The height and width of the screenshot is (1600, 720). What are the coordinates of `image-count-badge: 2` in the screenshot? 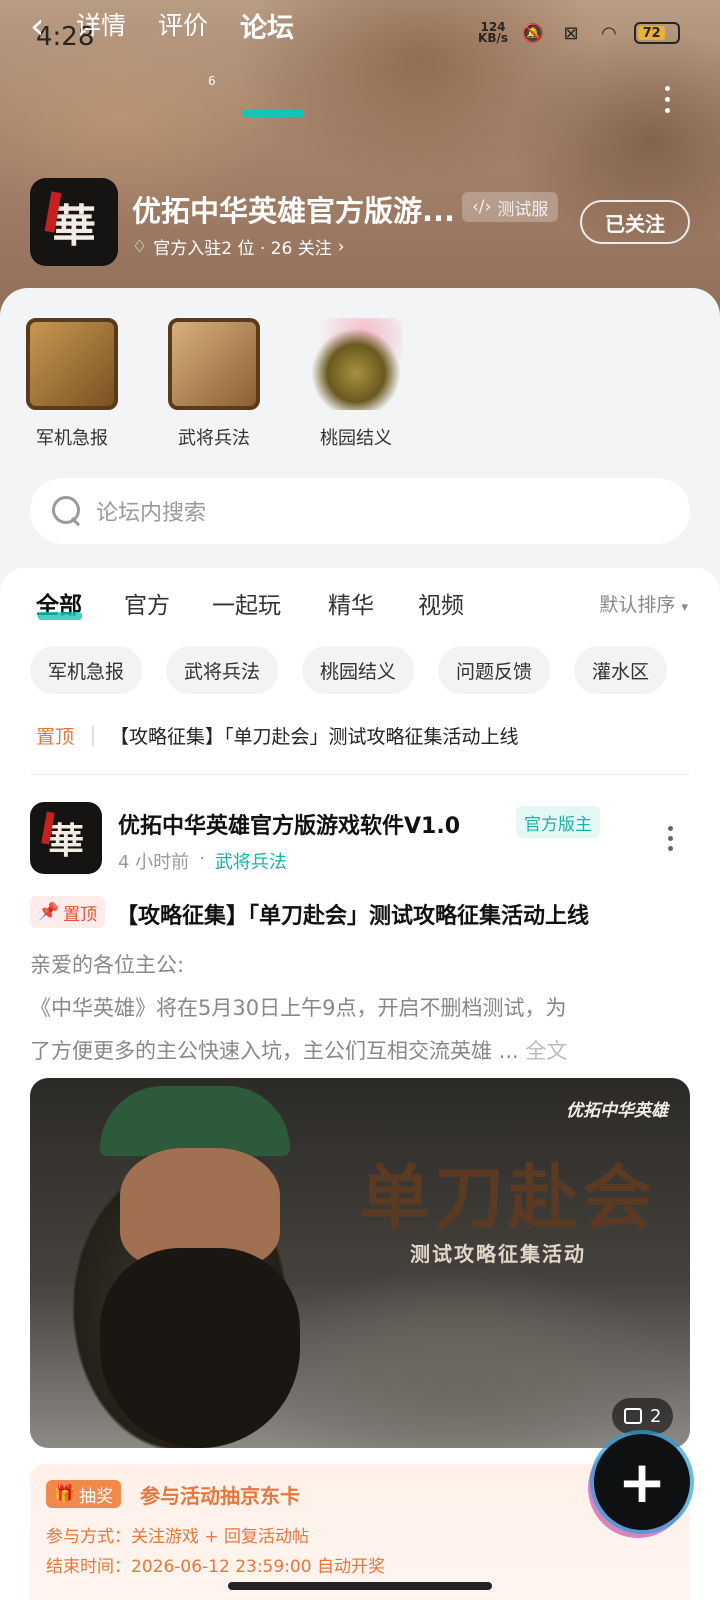 It's located at (643, 1416).